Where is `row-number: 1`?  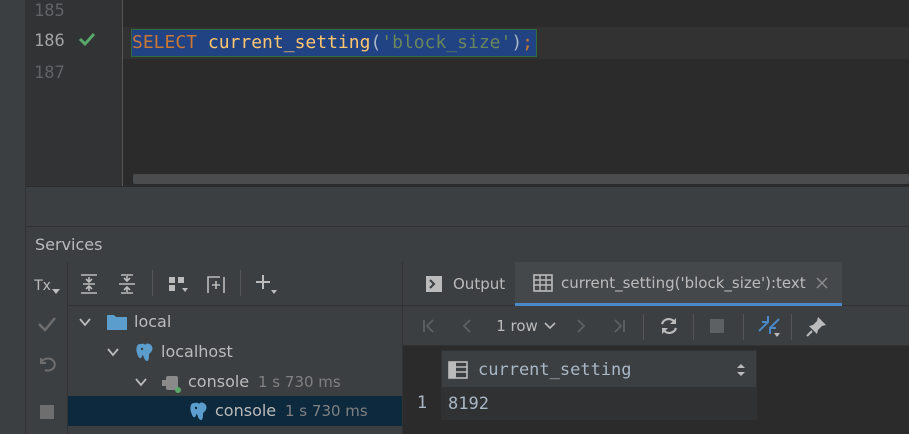
row-number: 1 is located at coordinates (422, 403).